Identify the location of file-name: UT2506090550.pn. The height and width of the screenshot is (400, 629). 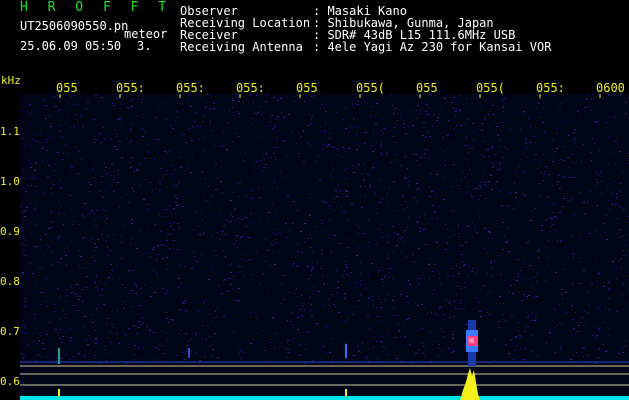
(74, 26).